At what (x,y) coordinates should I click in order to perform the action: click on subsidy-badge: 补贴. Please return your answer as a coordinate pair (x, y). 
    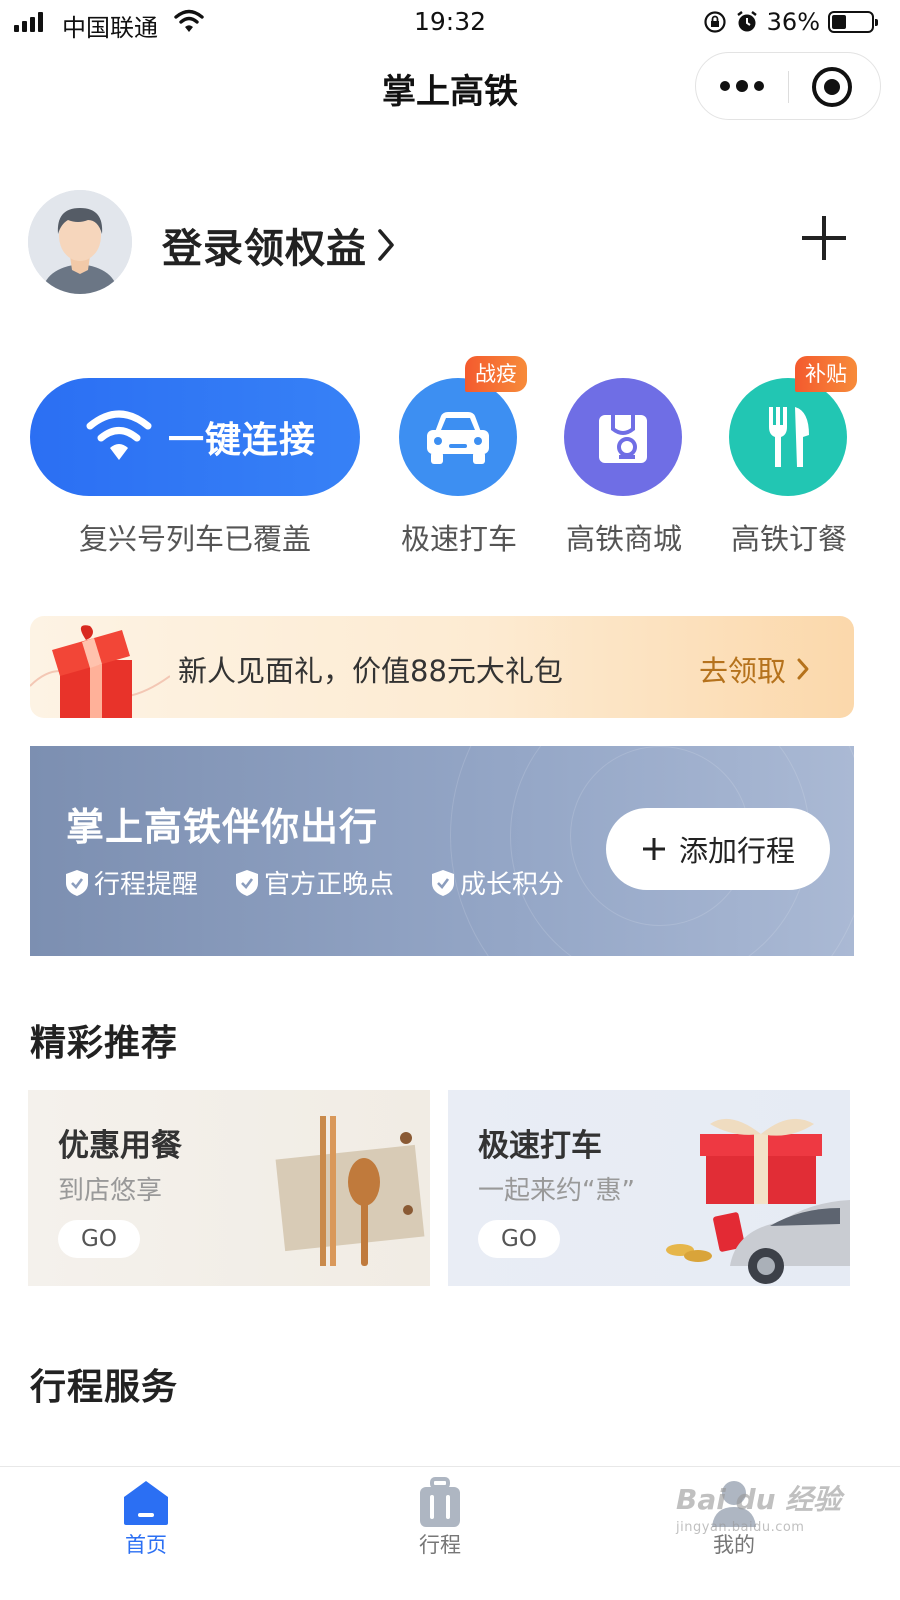
    Looking at the image, I should click on (826, 374).